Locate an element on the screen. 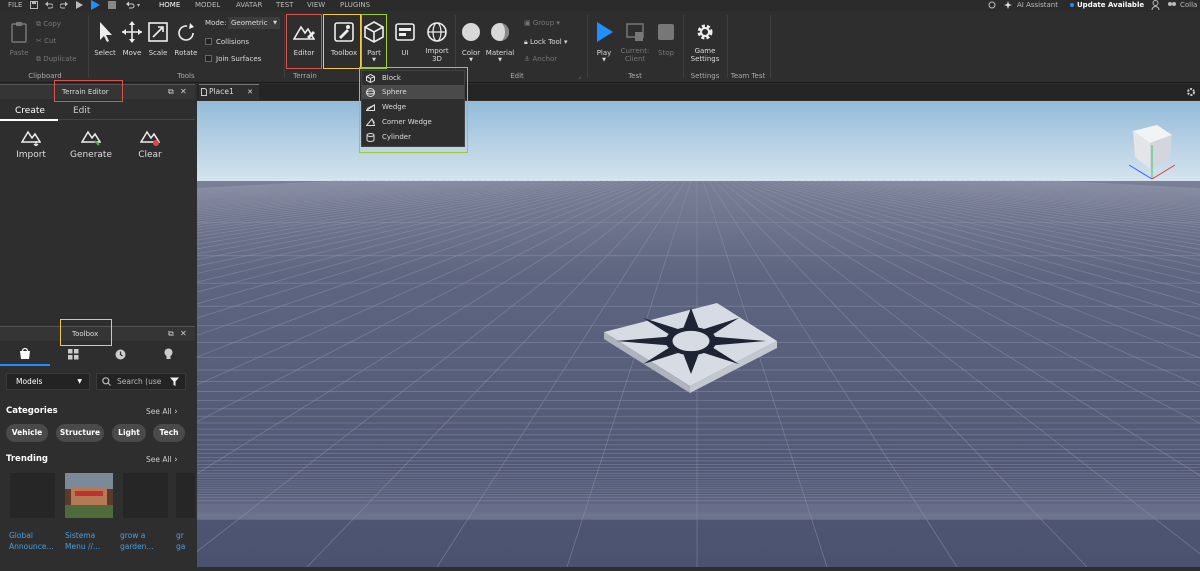  creations-bulb-icon is located at coordinates (168, 354).